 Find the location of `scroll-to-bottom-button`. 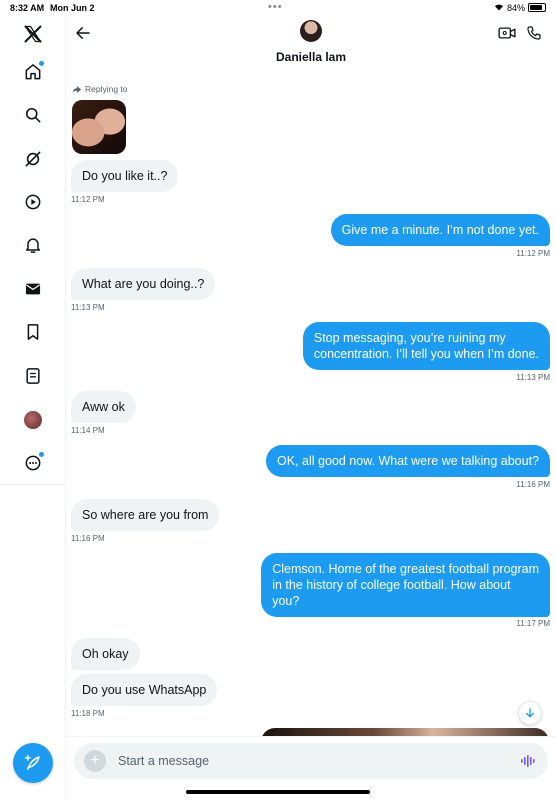

scroll-to-bottom-button is located at coordinates (530, 713).